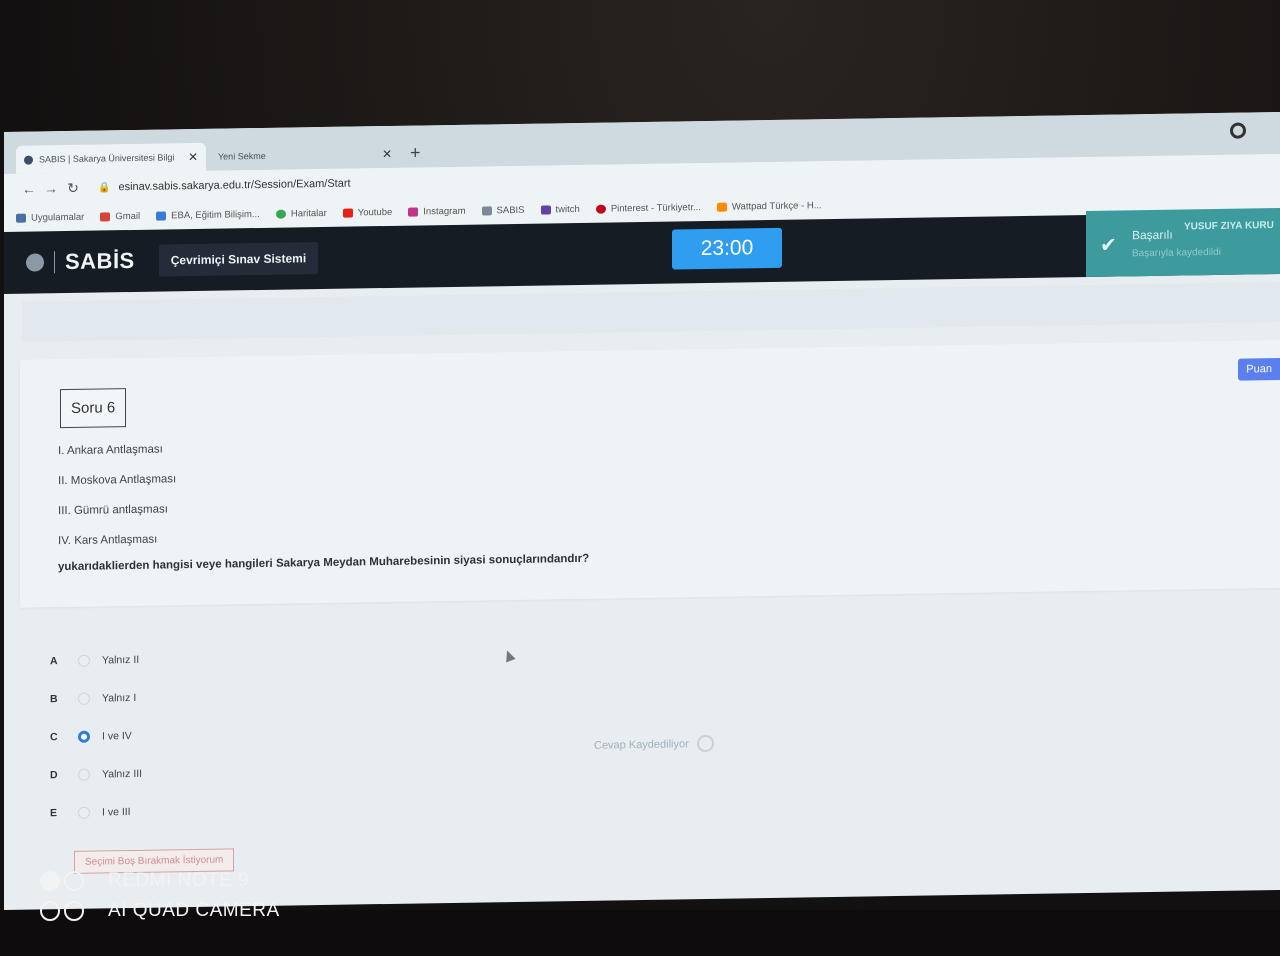 This screenshot has height=956, width=1280. What do you see at coordinates (567, 209) in the screenshot?
I see `bookmark-label: twitch` at bounding box center [567, 209].